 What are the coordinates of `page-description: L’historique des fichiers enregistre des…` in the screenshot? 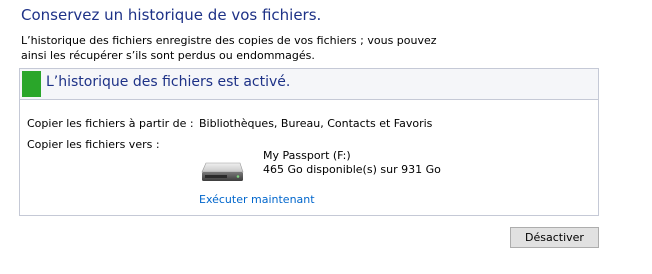 It's located at (229, 48).